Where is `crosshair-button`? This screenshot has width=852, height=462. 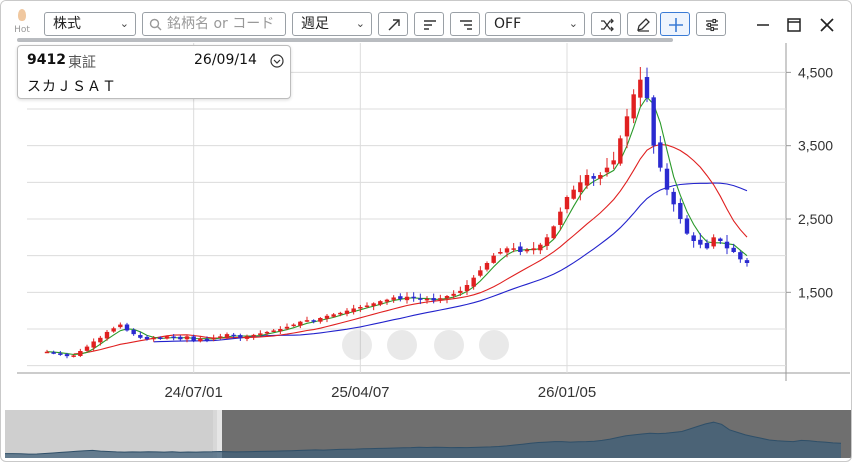
crosshair-button is located at coordinates (675, 24).